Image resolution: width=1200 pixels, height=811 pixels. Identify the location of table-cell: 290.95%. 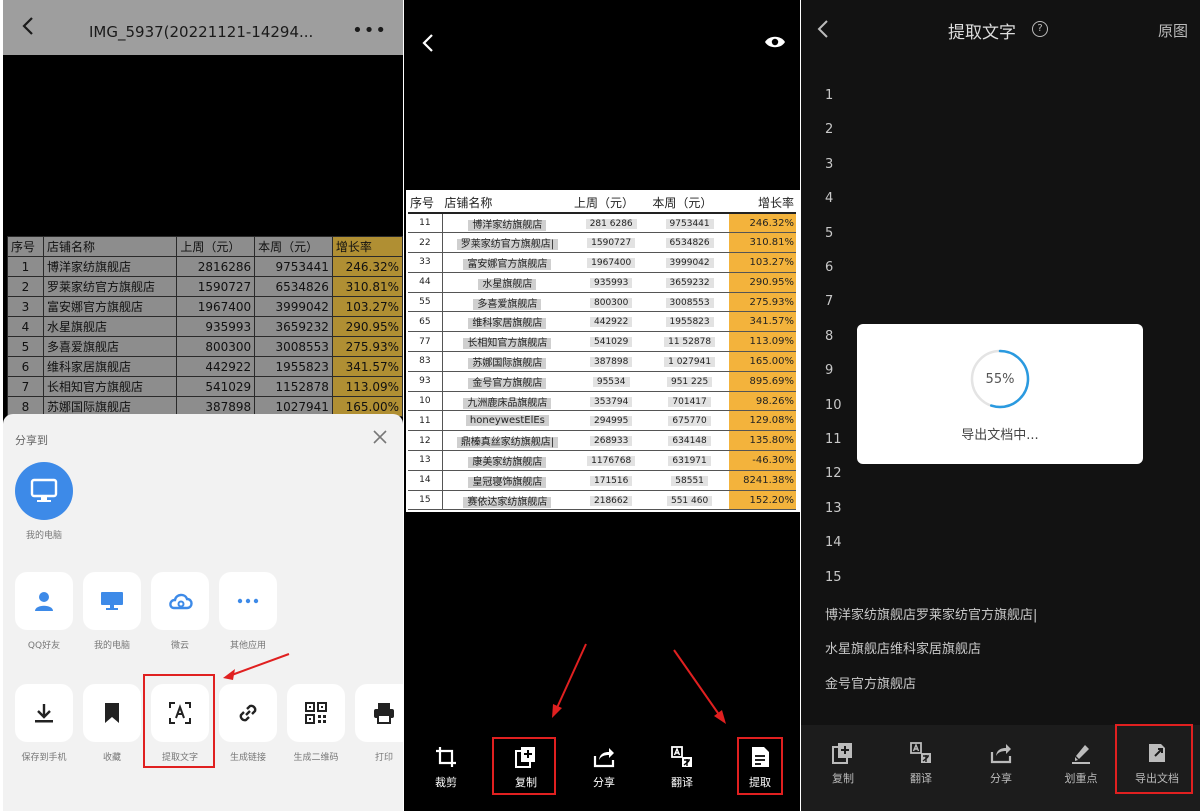
(762, 282).